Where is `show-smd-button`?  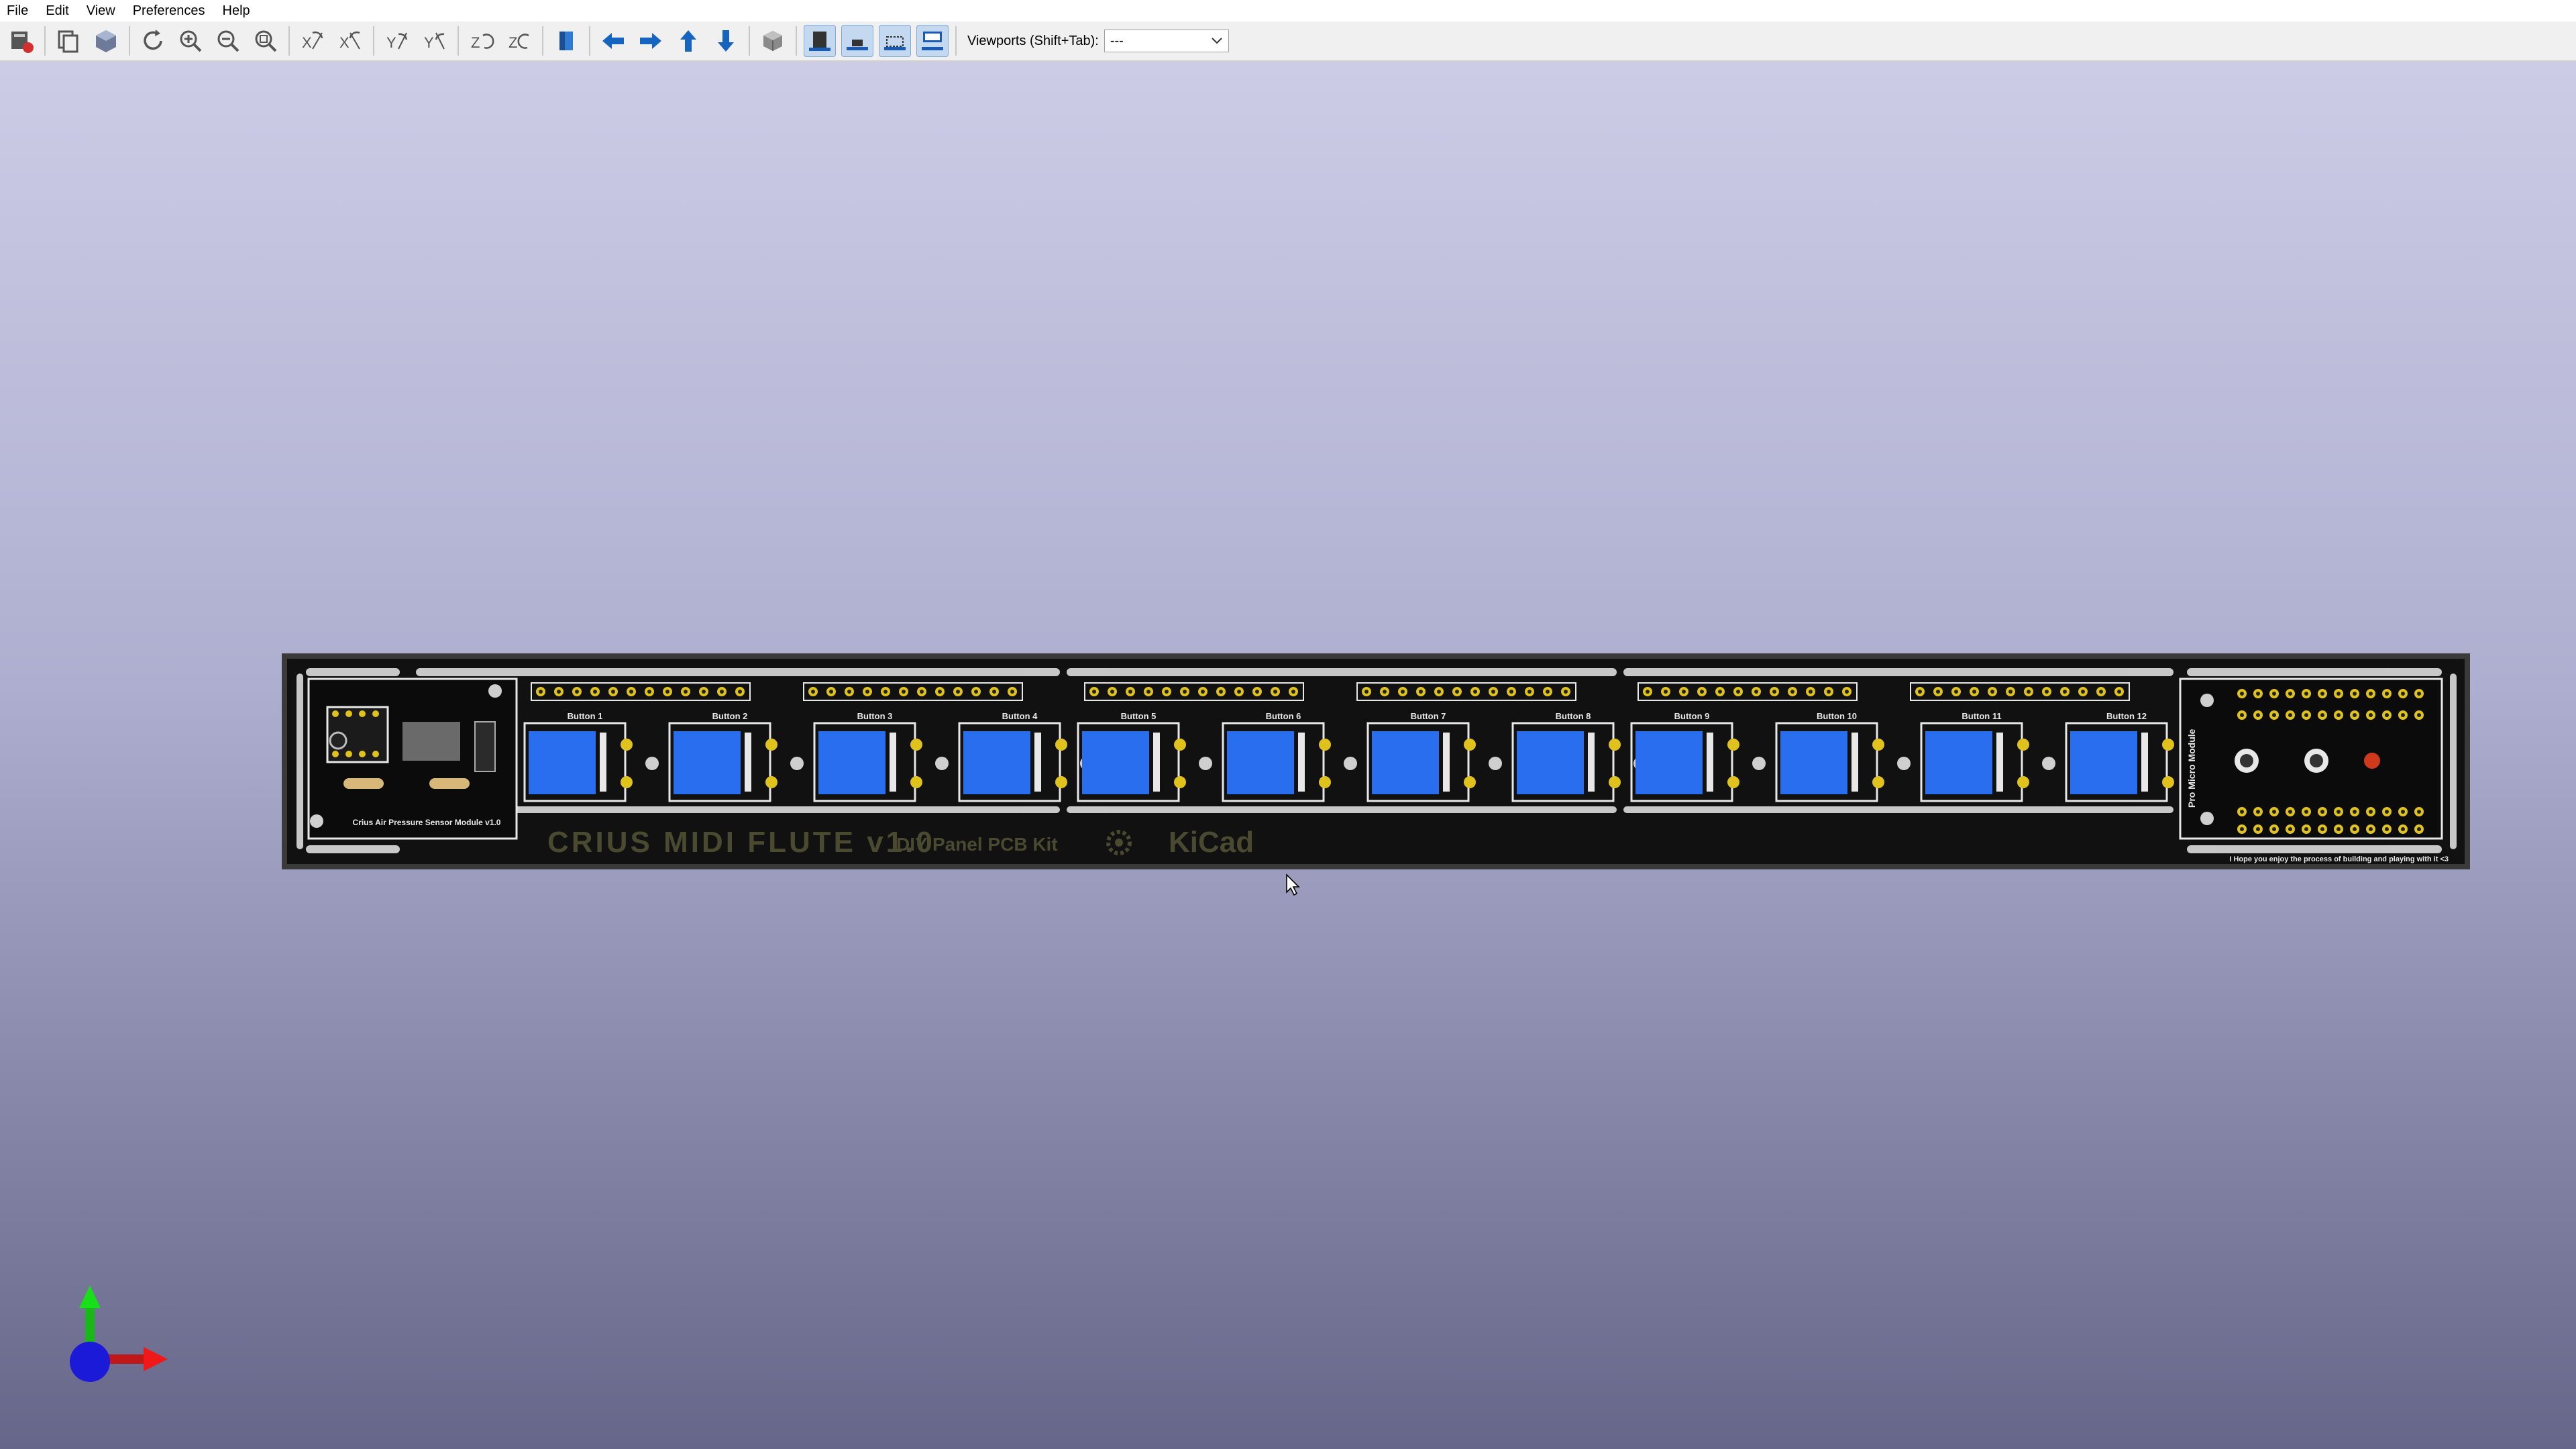 show-smd-button is located at coordinates (857, 41).